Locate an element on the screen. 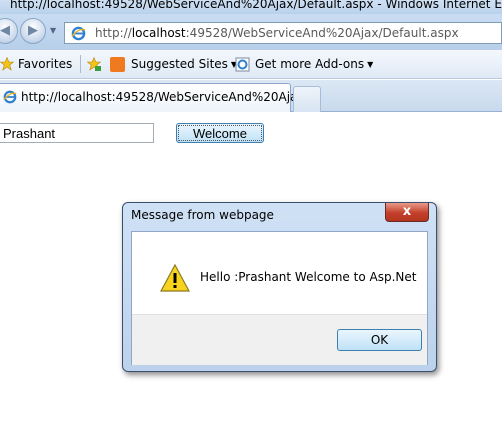  ok-button: OK is located at coordinates (379, 340).